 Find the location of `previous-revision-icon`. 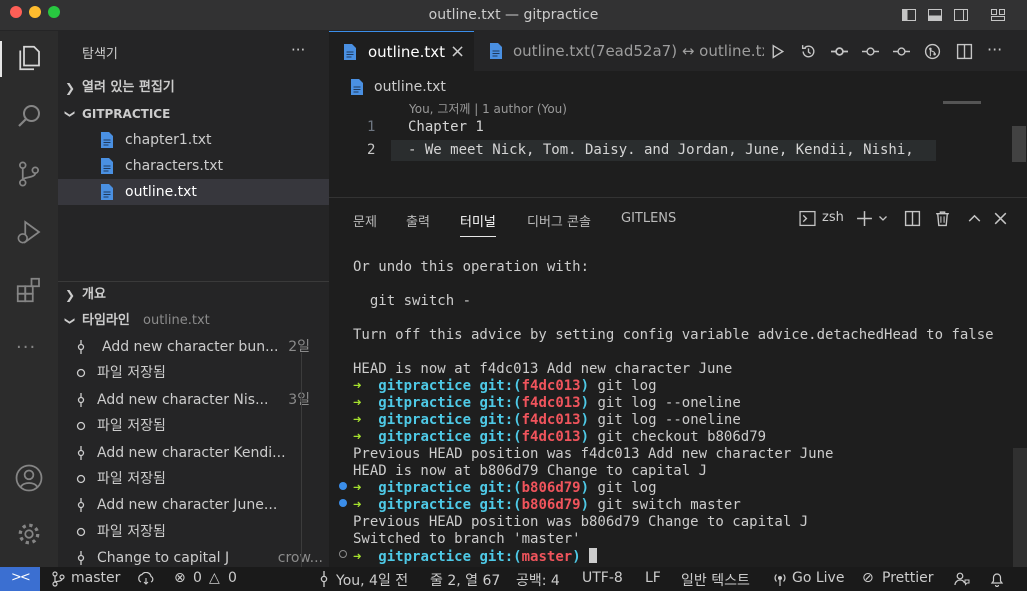

previous-revision-icon is located at coordinates (870, 51).